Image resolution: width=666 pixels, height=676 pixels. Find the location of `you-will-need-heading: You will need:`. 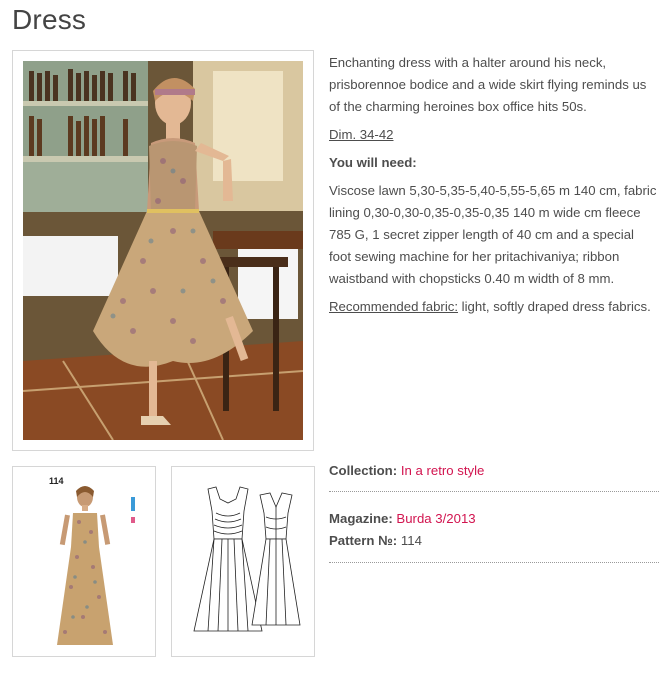

you-will-need-heading: You will need: is located at coordinates (373, 162).